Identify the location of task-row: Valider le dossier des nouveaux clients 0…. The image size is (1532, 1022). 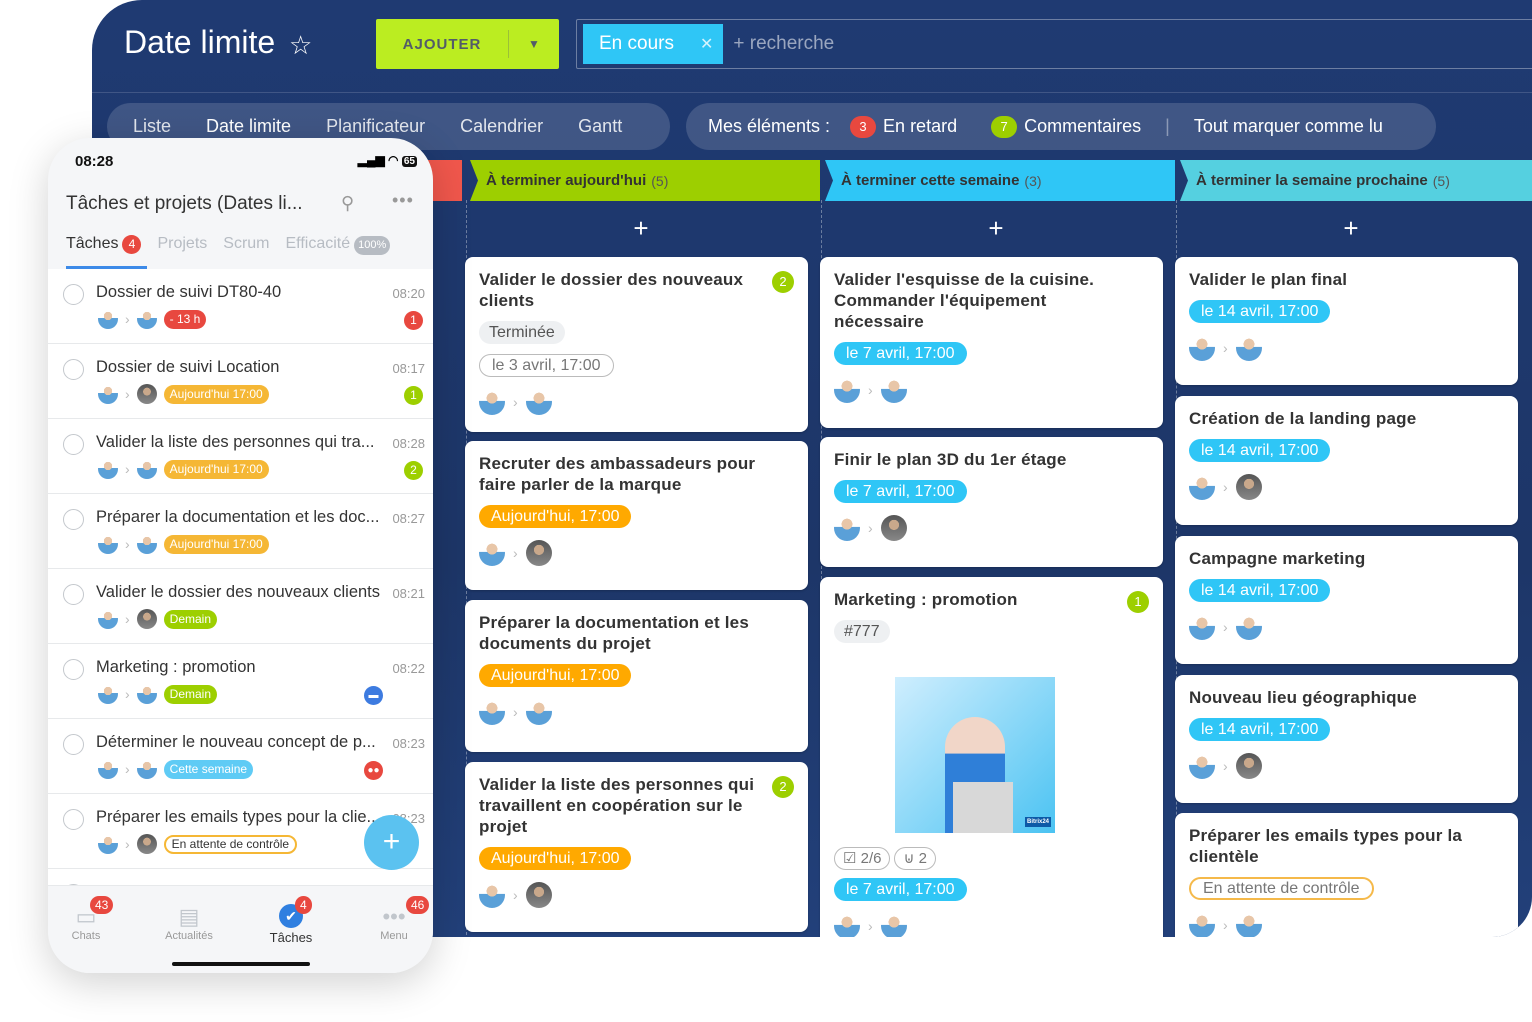
(240, 606).